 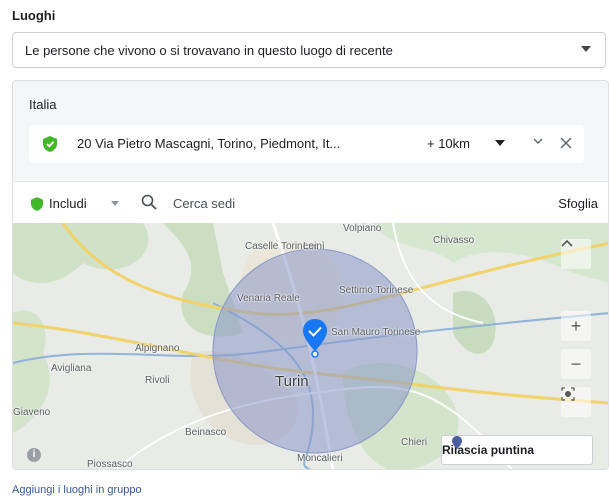 I want to click on info-icon: i, so click(x=34, y=455).